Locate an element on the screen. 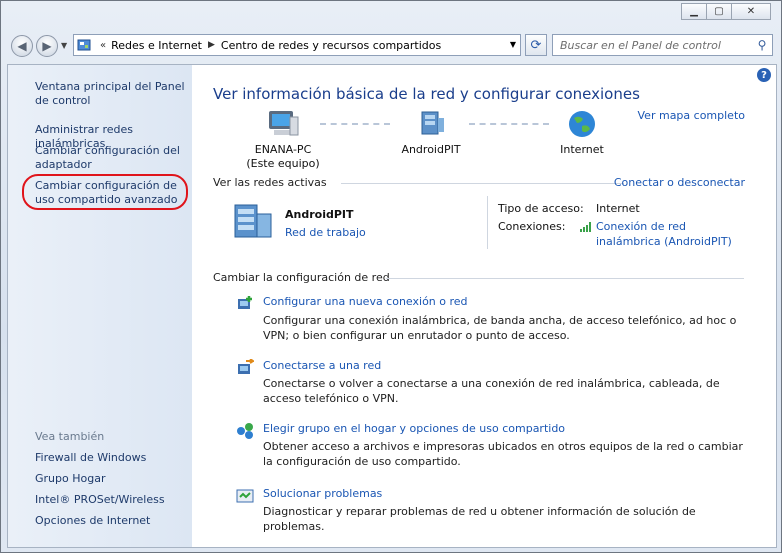  access-type-label: Tipo de acceso: is located at coordinates (541, 208).